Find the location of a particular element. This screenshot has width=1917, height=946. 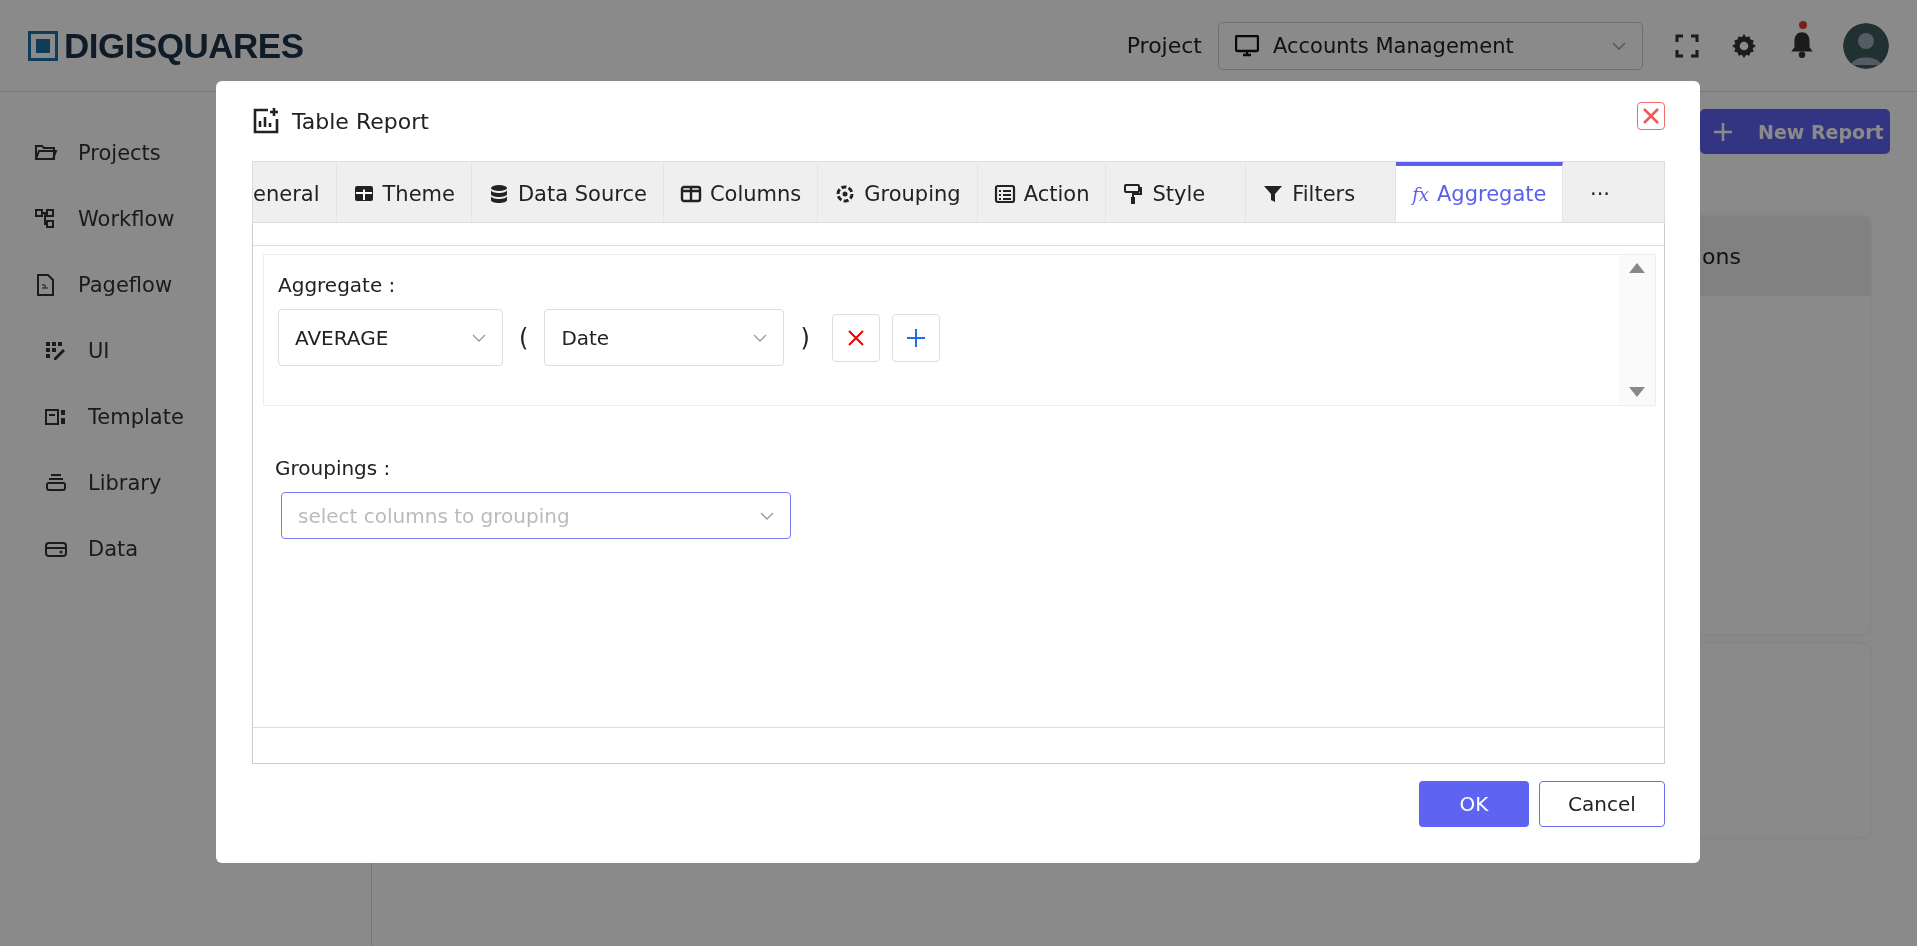

ok-button: OK is located at coordinates (1474, 804).